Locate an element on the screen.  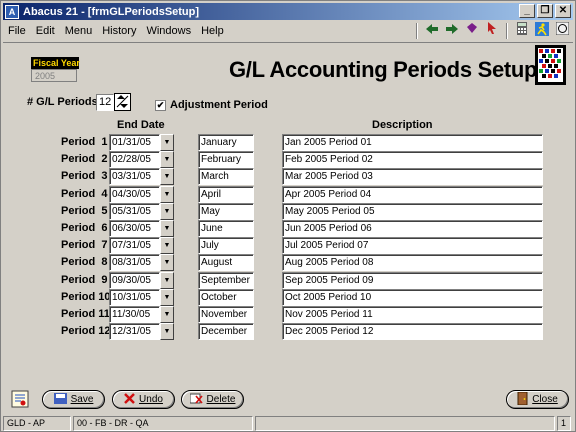
report-icon is located at coordinates (20, 399).